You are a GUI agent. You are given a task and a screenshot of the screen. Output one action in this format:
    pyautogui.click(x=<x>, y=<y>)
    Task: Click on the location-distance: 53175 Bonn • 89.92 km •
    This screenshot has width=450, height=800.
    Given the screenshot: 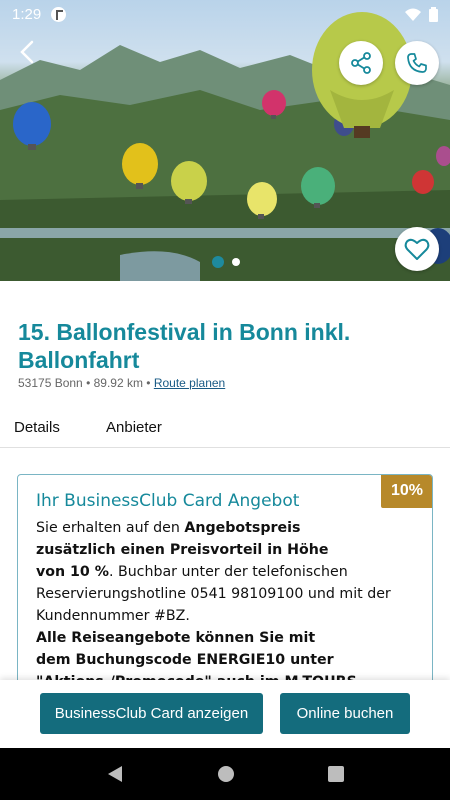 What is the action you would take?
    pyautogui.click(x=86, y=383)
    